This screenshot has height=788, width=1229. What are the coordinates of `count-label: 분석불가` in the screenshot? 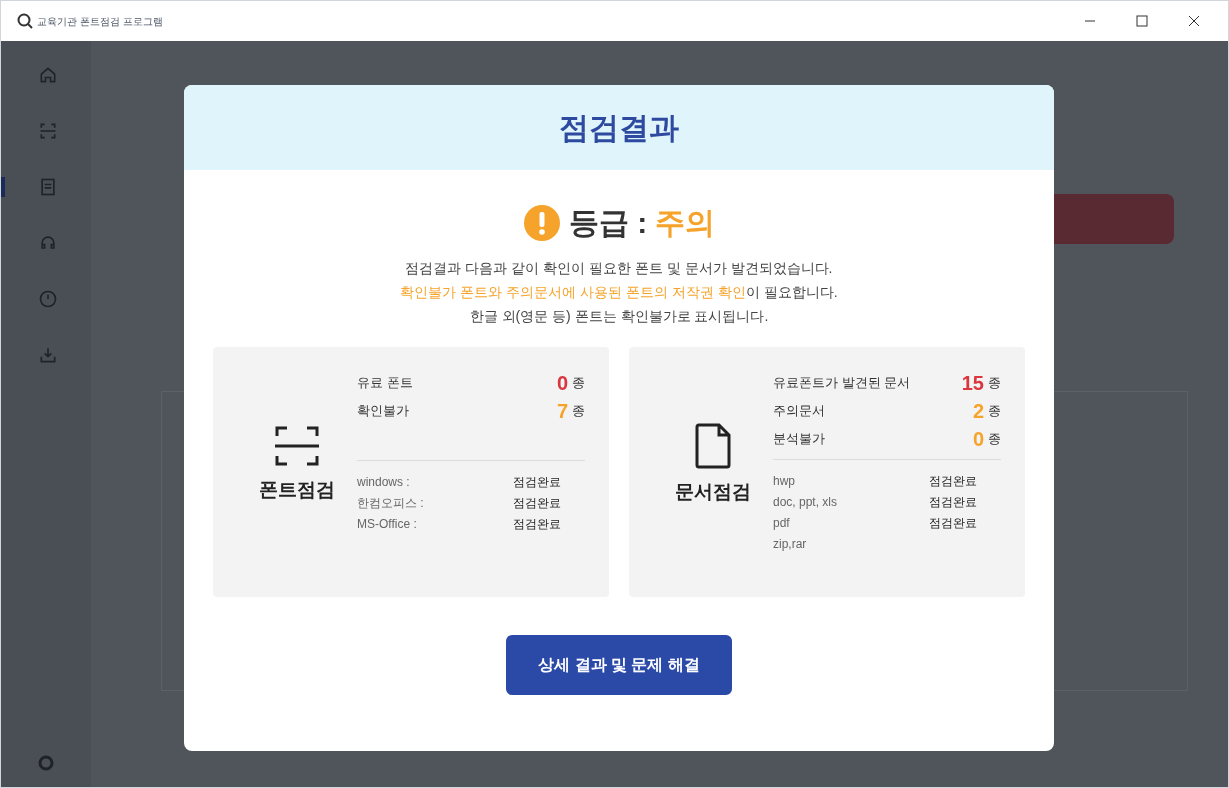 It's located at (799, 439).